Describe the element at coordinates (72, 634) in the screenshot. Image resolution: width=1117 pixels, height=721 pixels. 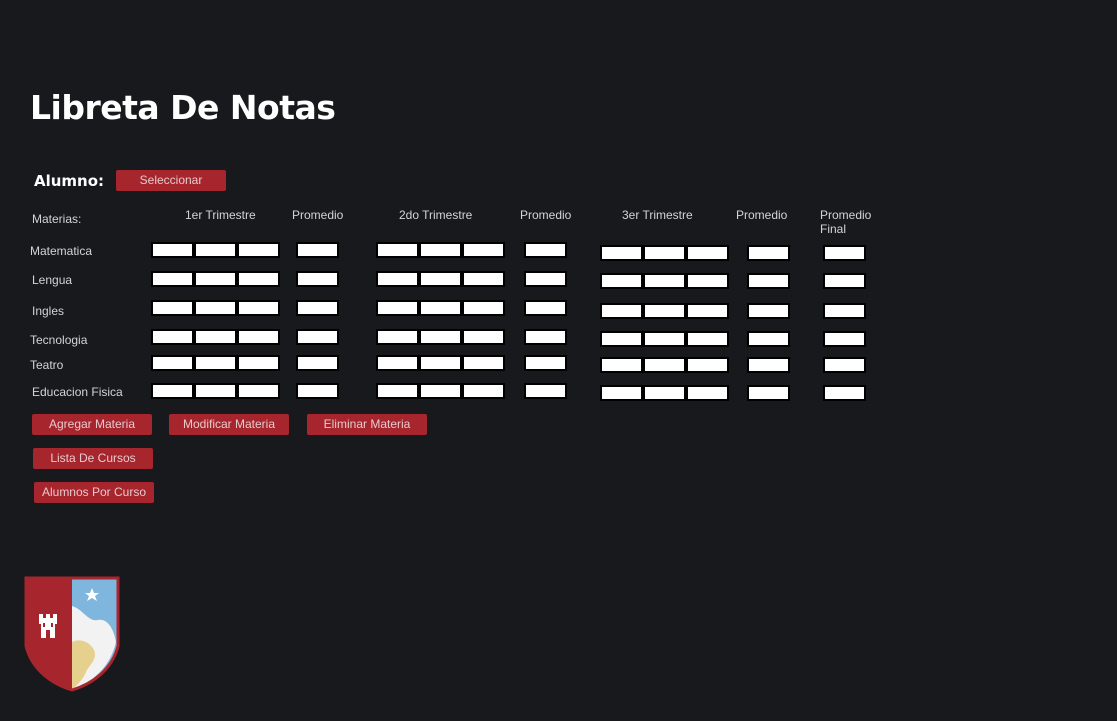
I see `school-crest-logo` at that location.